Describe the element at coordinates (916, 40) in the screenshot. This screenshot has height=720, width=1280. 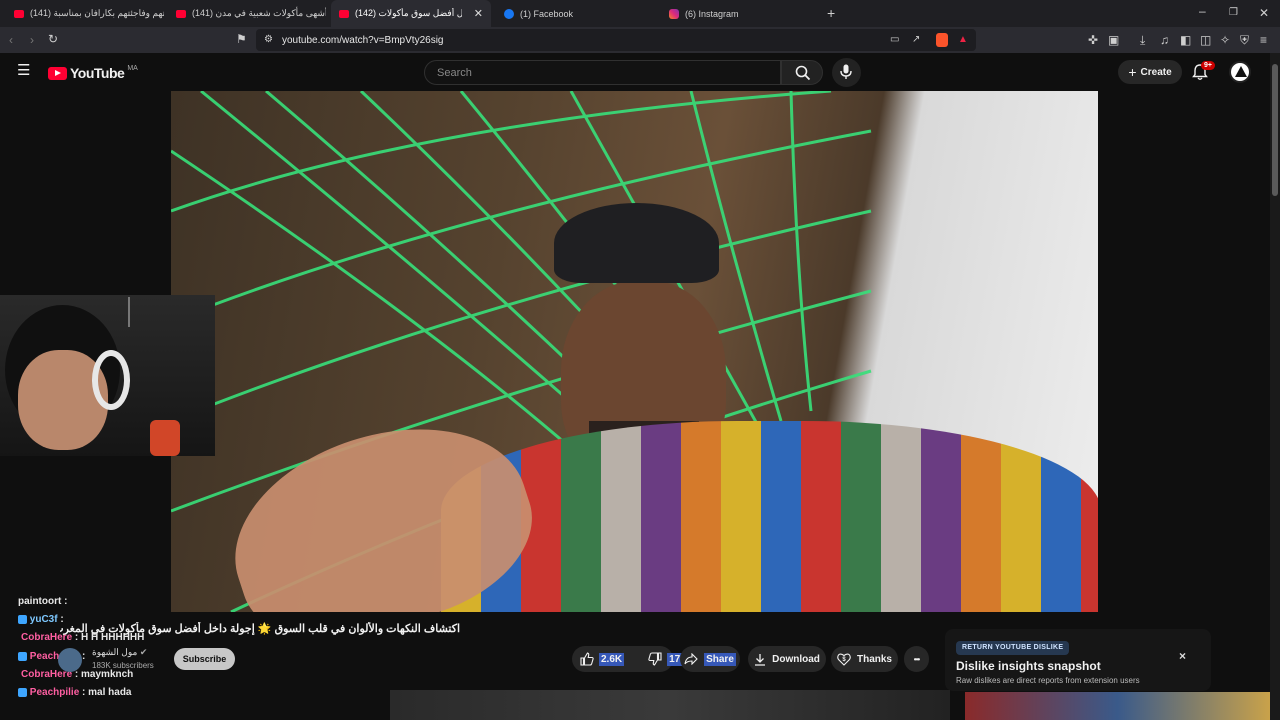
I see `share-page-icon: ↗` at that location.